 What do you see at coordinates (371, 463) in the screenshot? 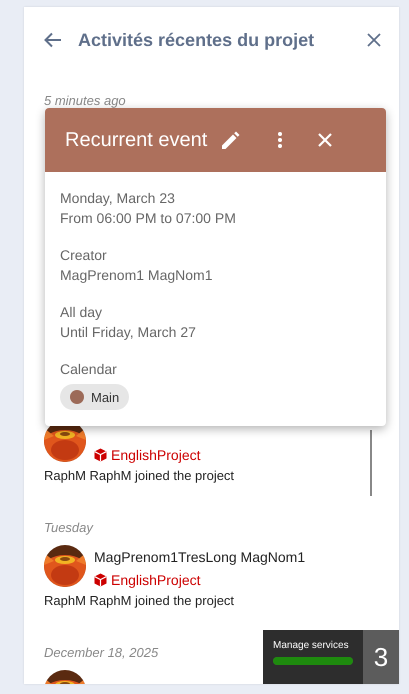
I see `scrollbar` at bounding box center [371, 463].